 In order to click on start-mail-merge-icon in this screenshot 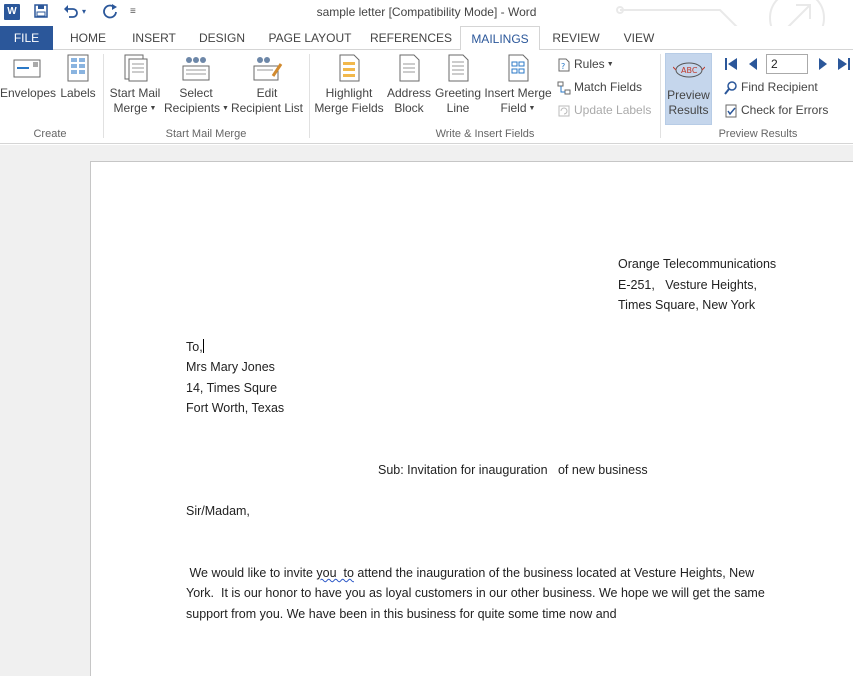, I will do `click(136, 68)`.